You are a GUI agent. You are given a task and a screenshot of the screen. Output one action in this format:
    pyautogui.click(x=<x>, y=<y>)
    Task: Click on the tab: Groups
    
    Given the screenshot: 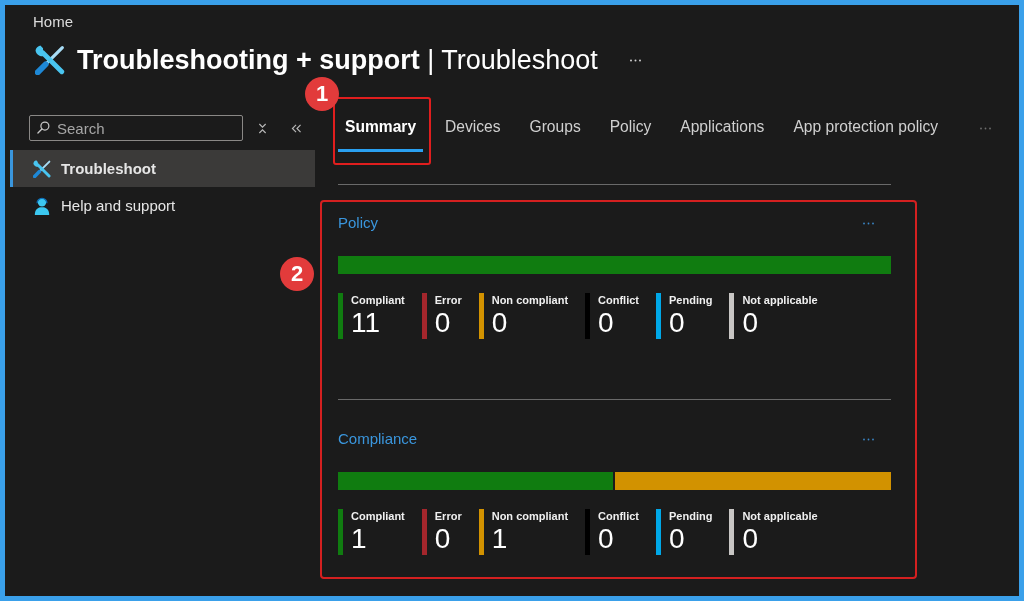 What is the action you would take?
    pyautogui.click(x=555, y=128)
    